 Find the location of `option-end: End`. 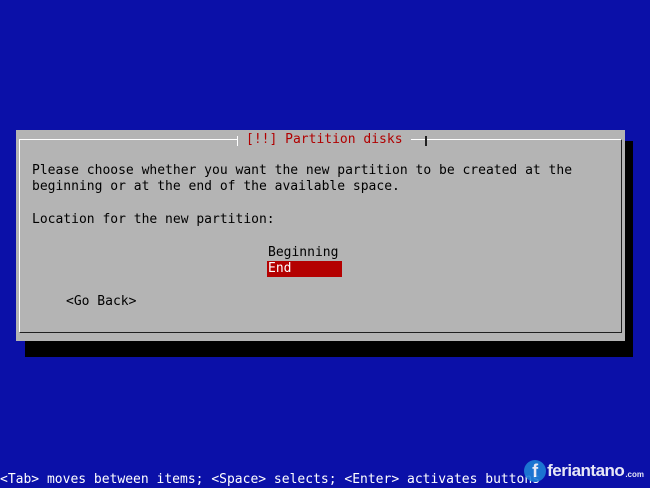

option-end: End is located at coordinates (304, 269).